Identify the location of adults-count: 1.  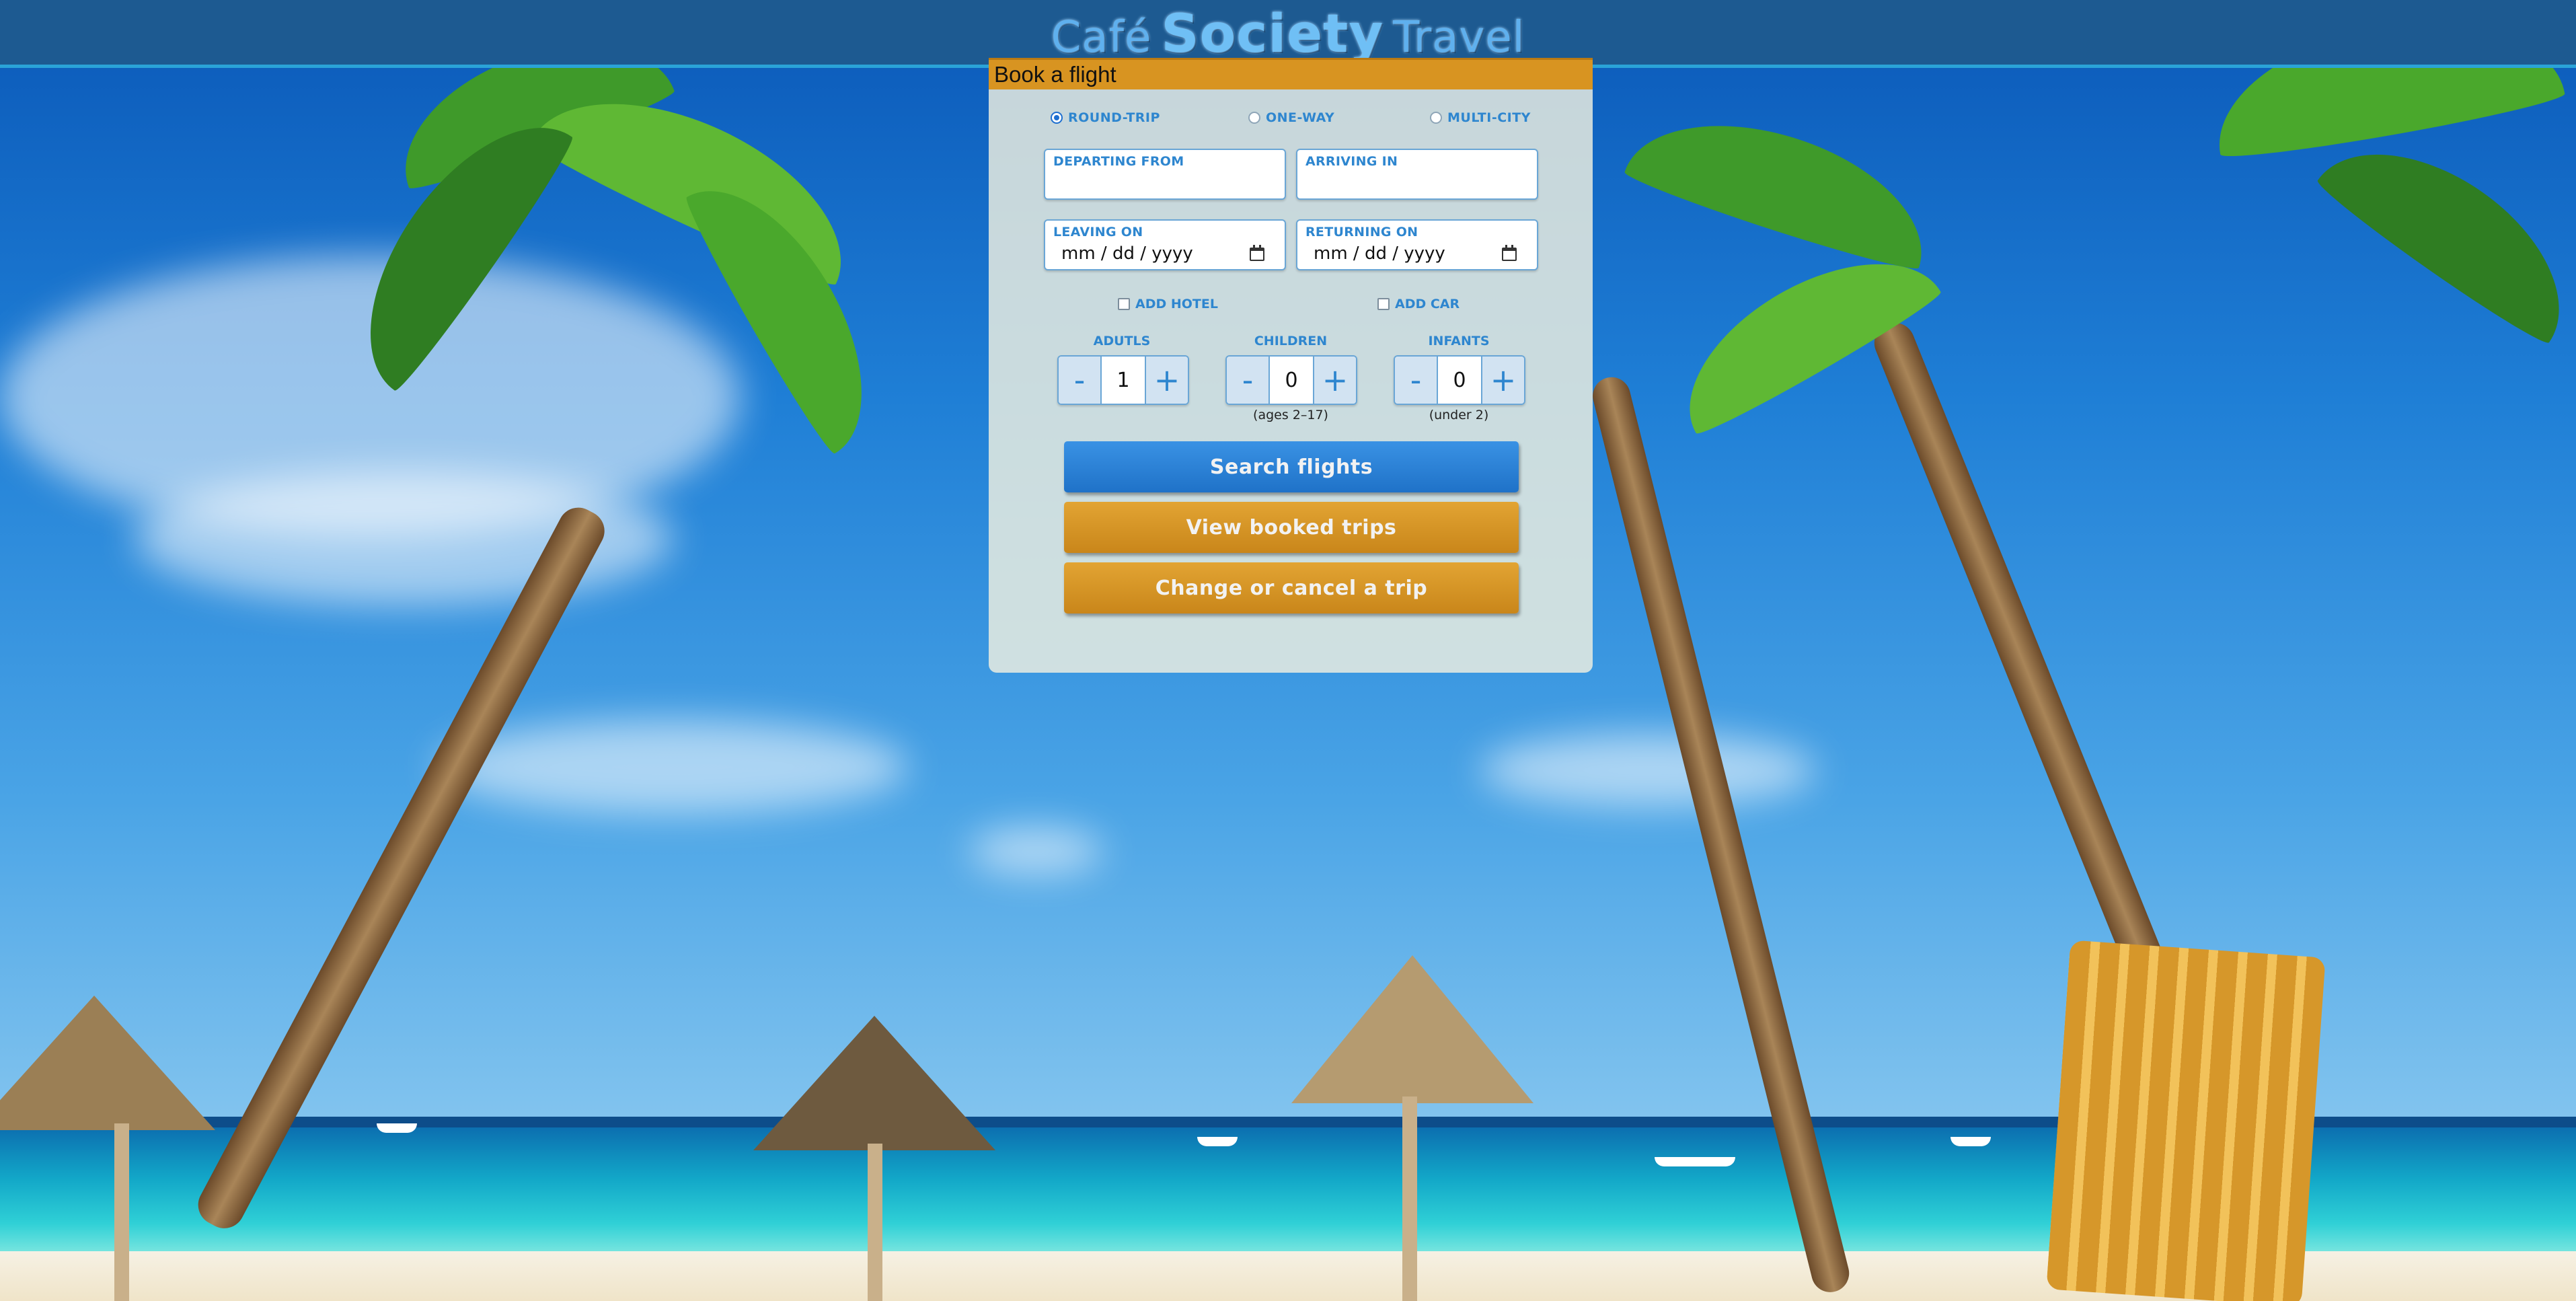
(1123, 380).